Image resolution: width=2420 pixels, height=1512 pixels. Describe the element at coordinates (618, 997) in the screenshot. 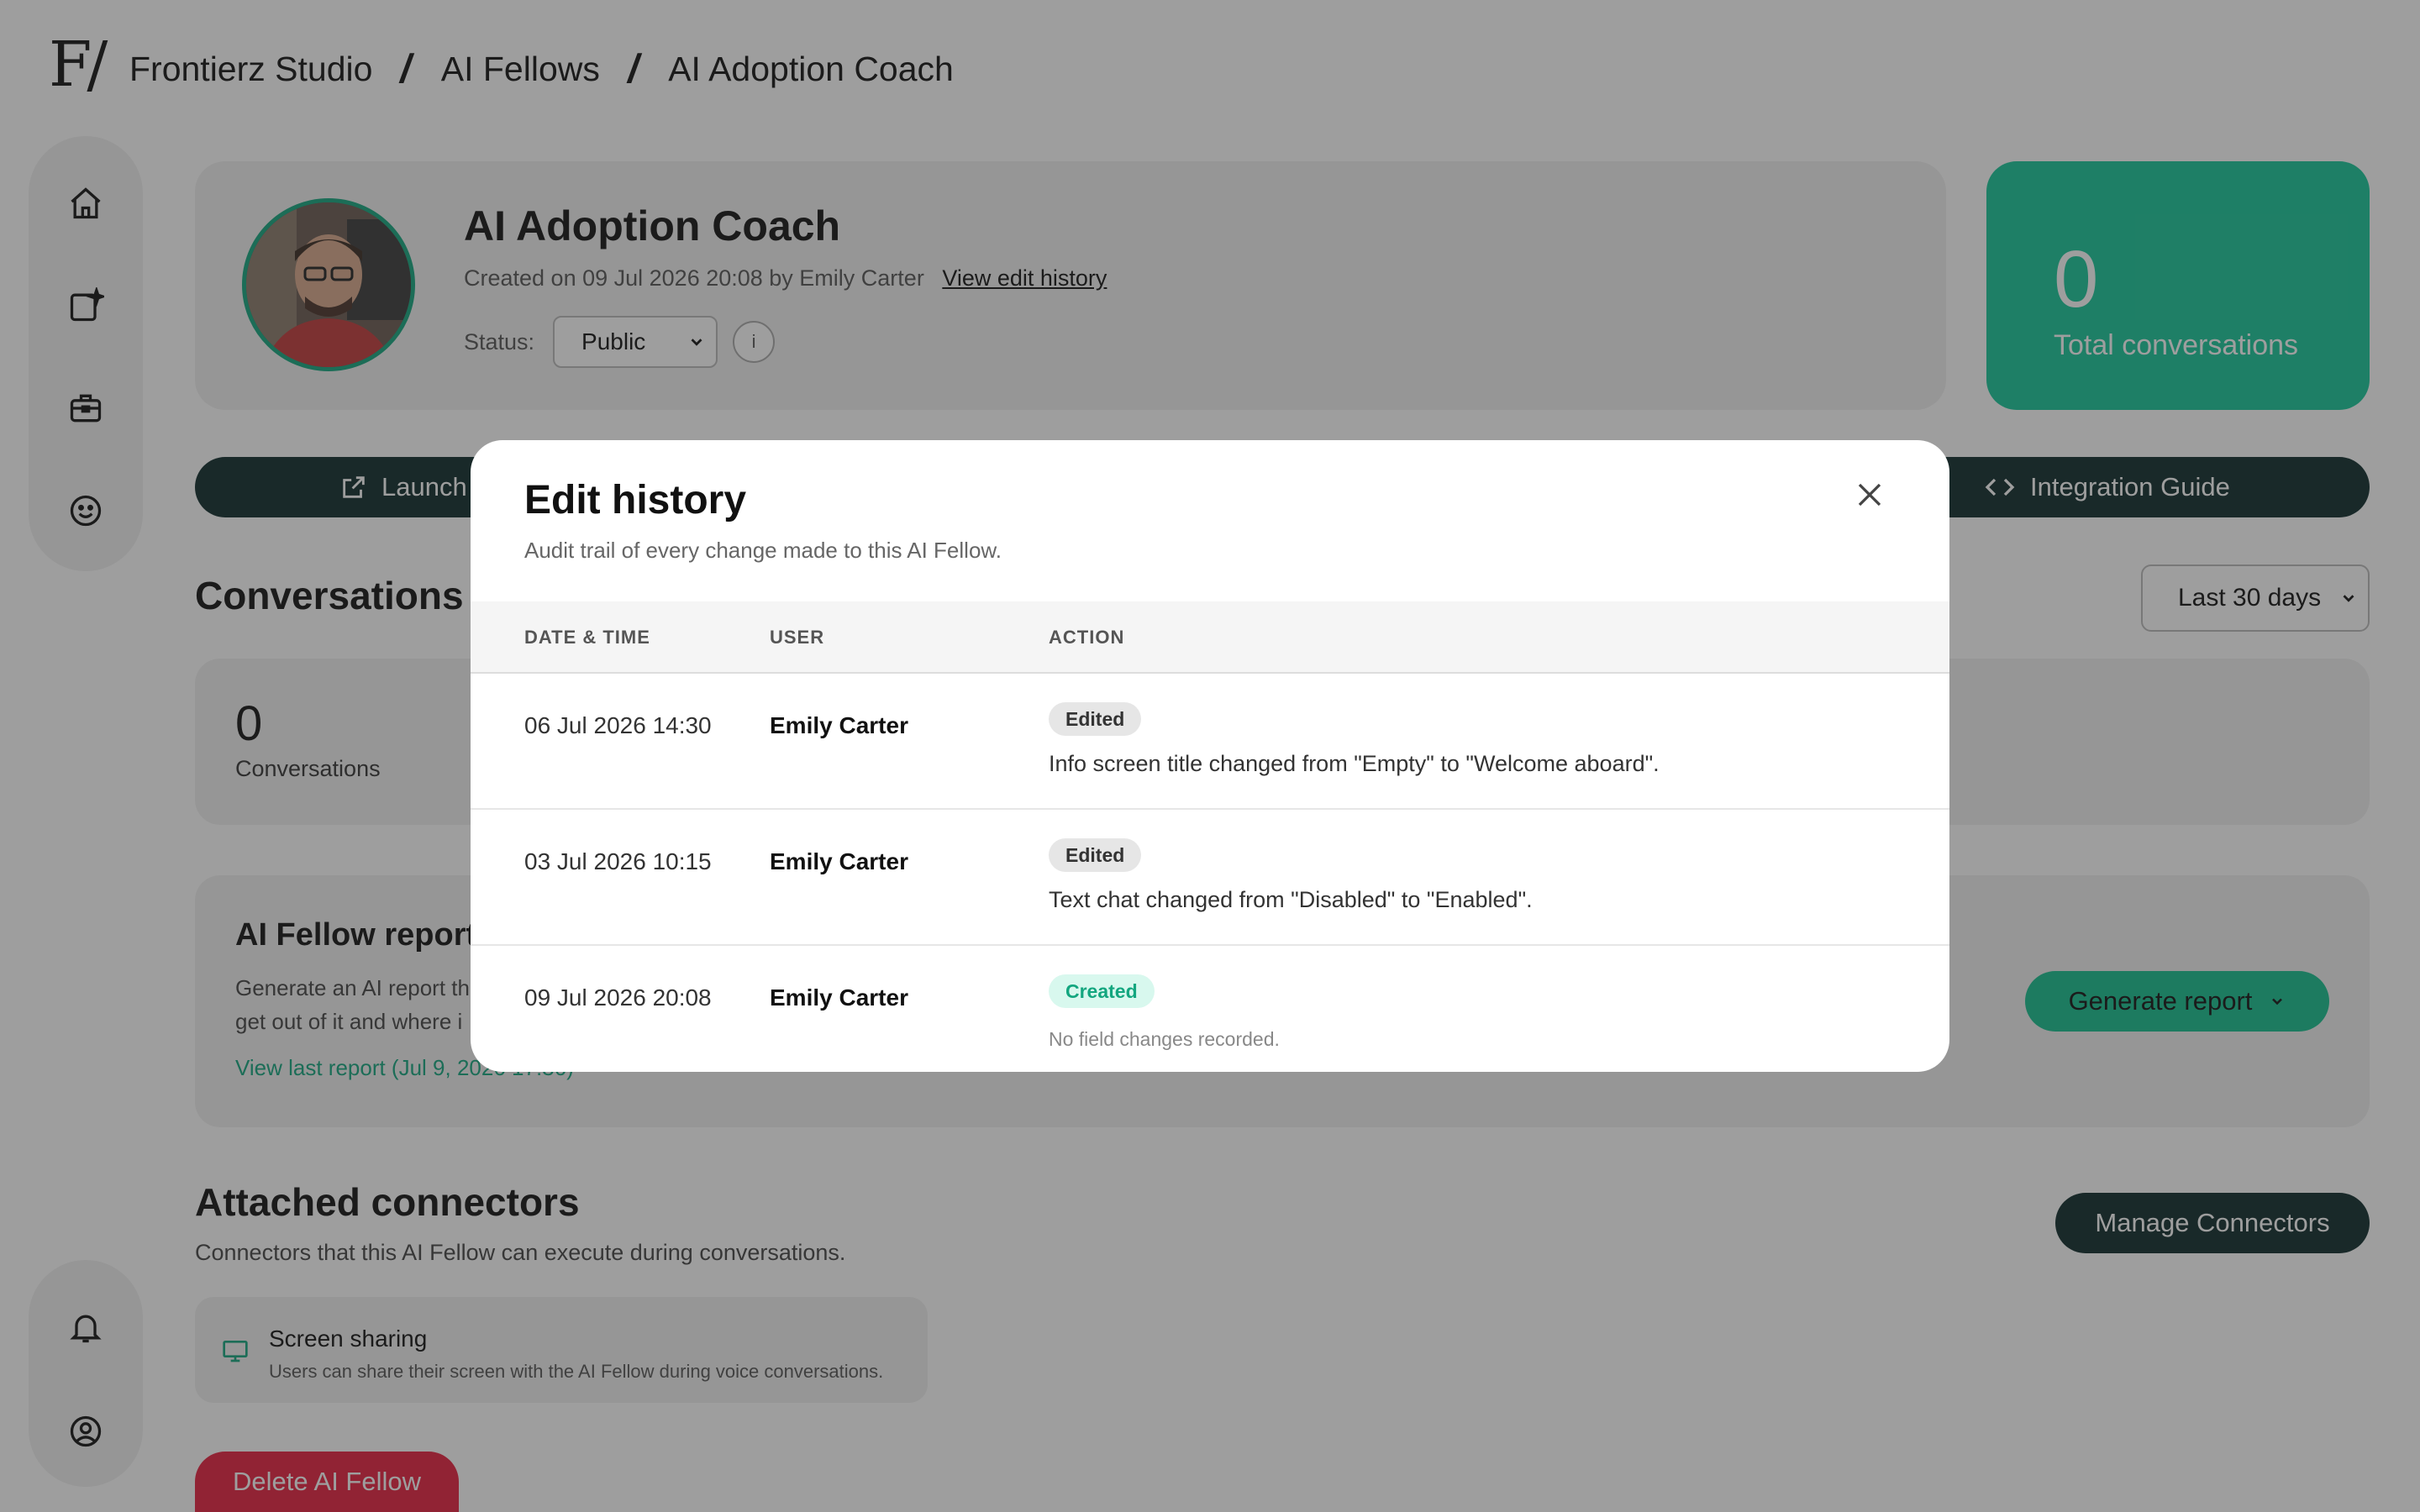

I see `row-date: 09 Jul 2026 20:08` at that location.